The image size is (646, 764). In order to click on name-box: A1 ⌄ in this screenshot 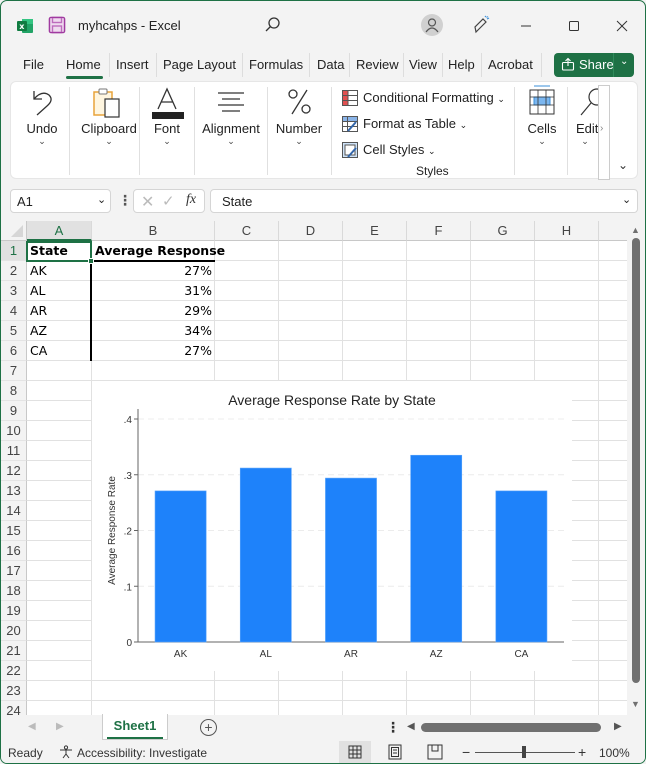, I will do `click(60, 201)`.